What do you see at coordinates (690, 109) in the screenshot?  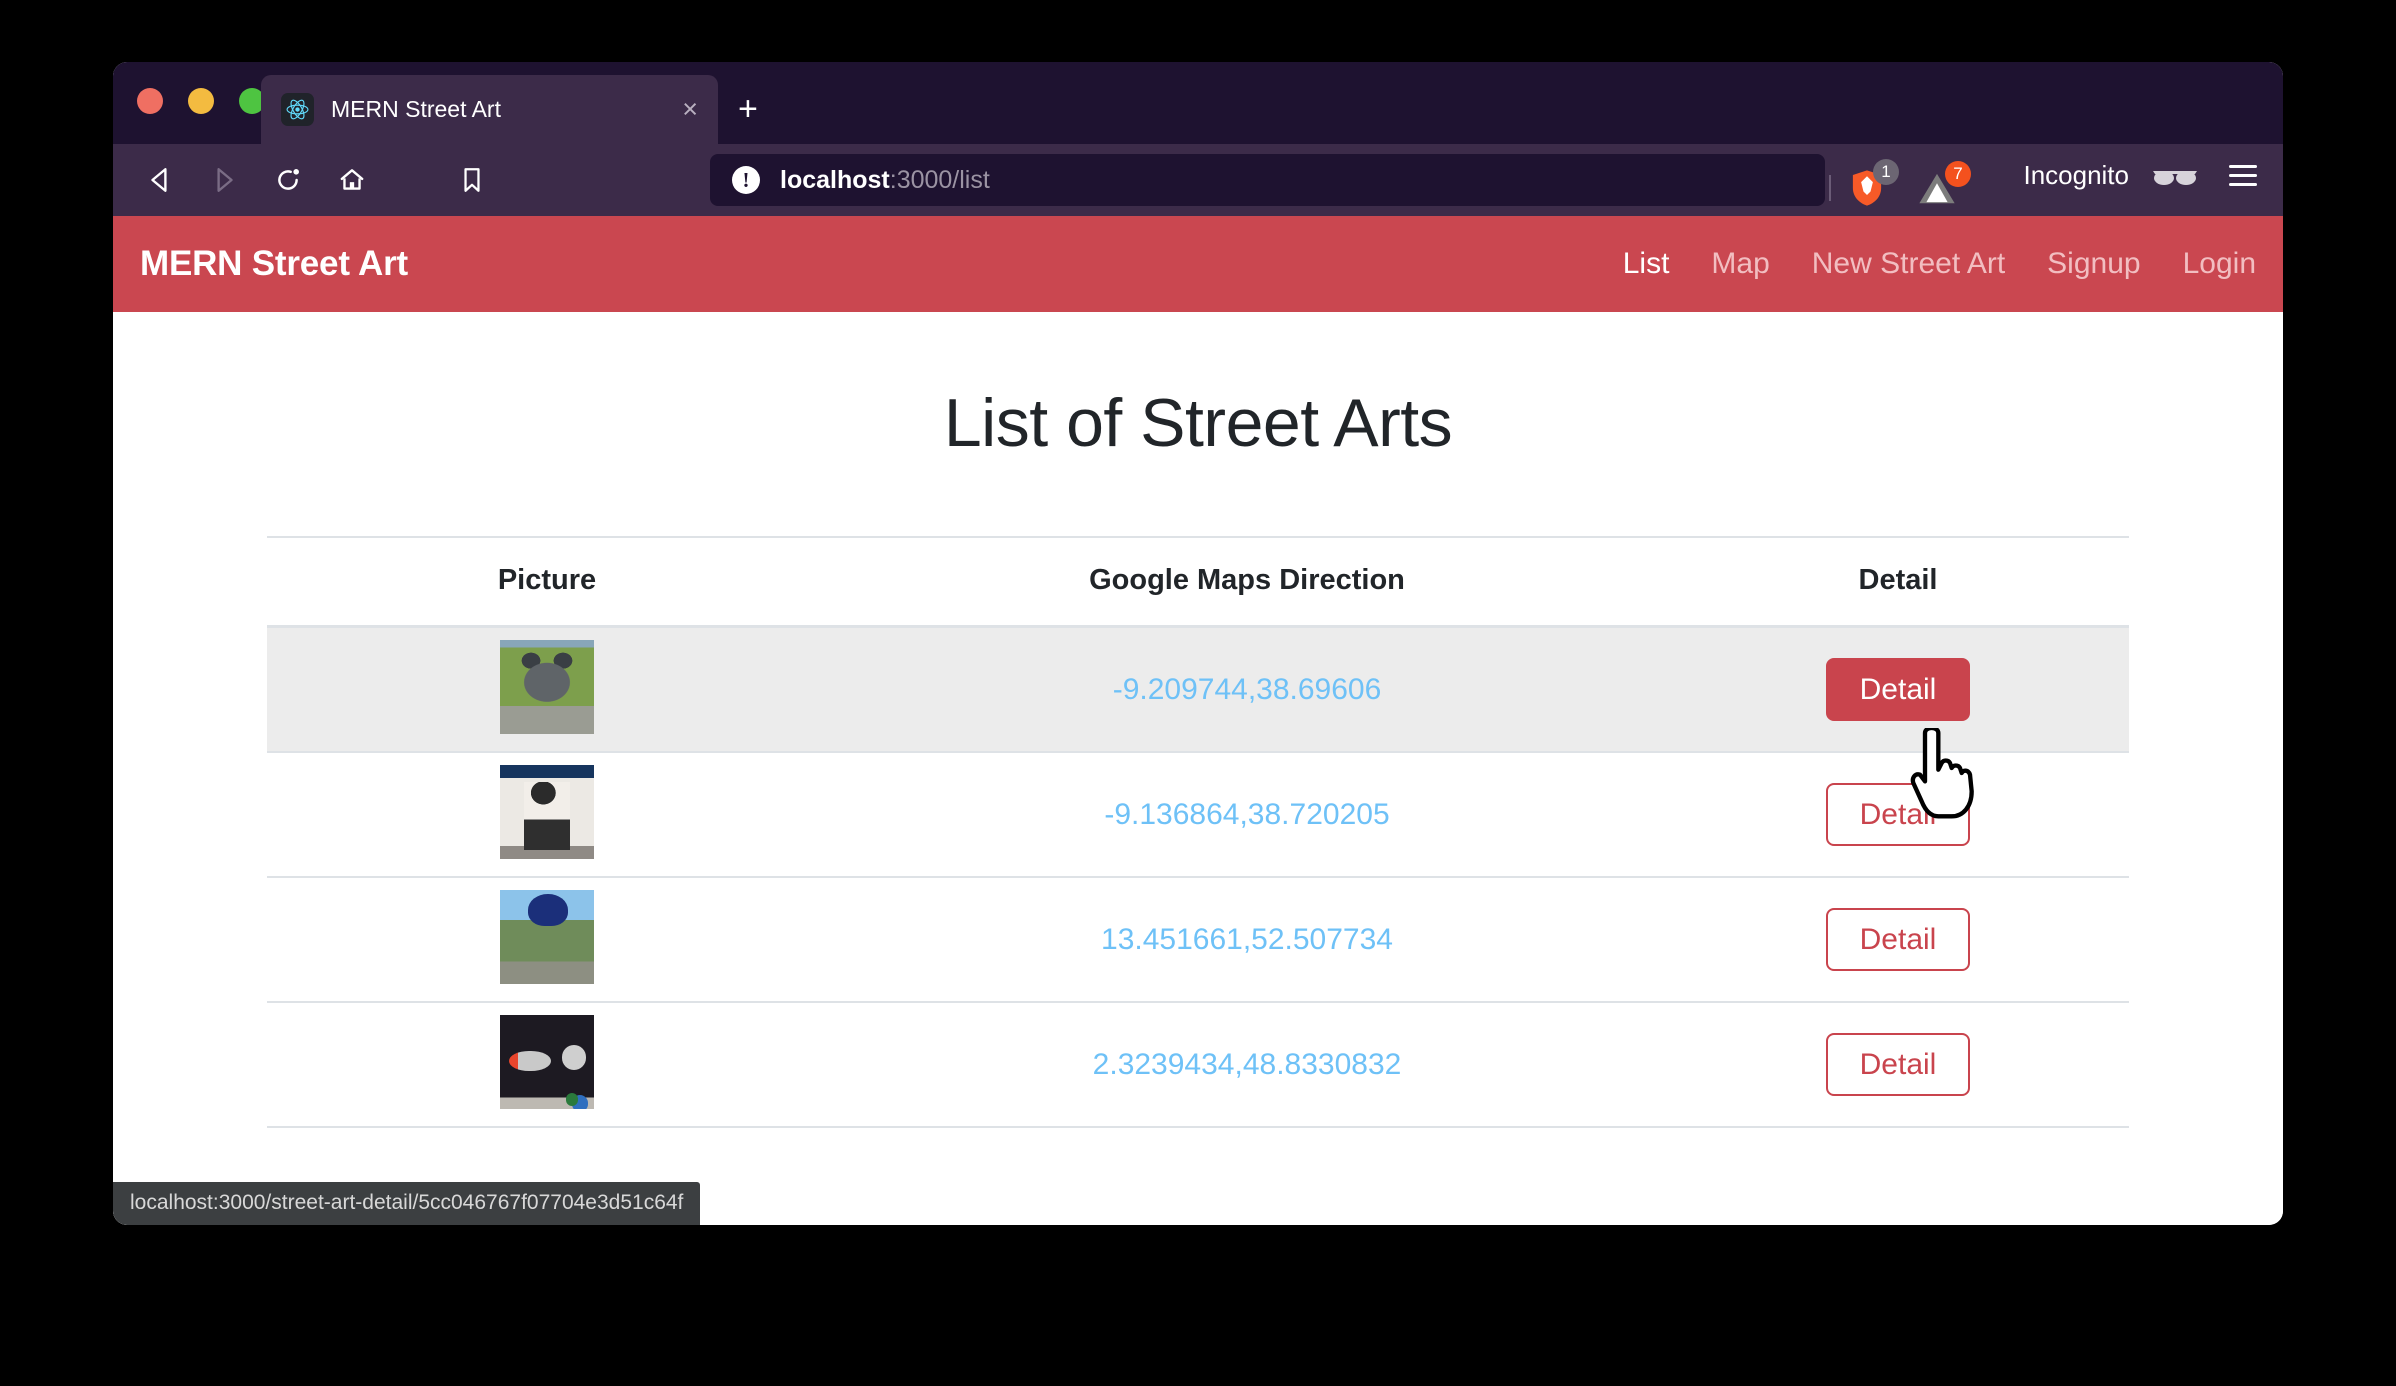 I see `close-tab-icon: ×` at bounding box center [690, 109].